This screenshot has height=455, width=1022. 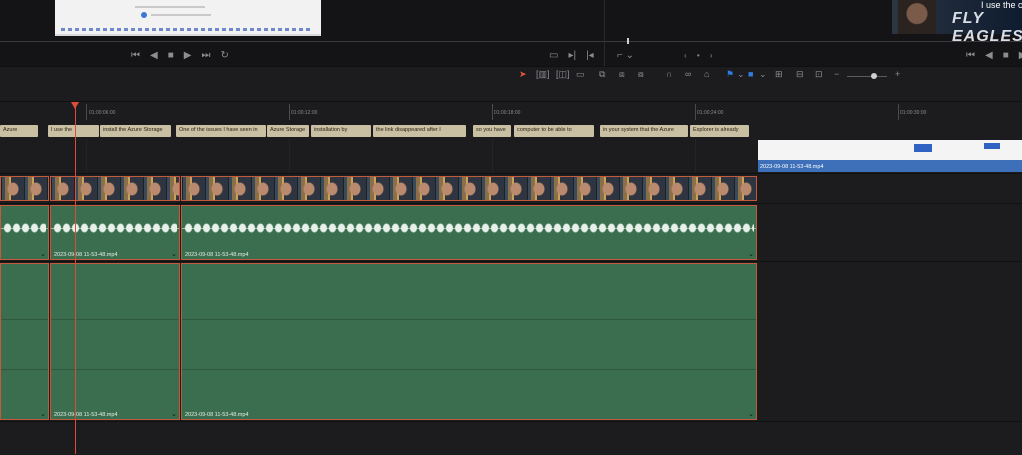 What do you see at coordinates (994, 55) in the screenshot?
I see `program-transport-controls: ⏮ ◀ ■ ▶` at bounding box center [994, 55].